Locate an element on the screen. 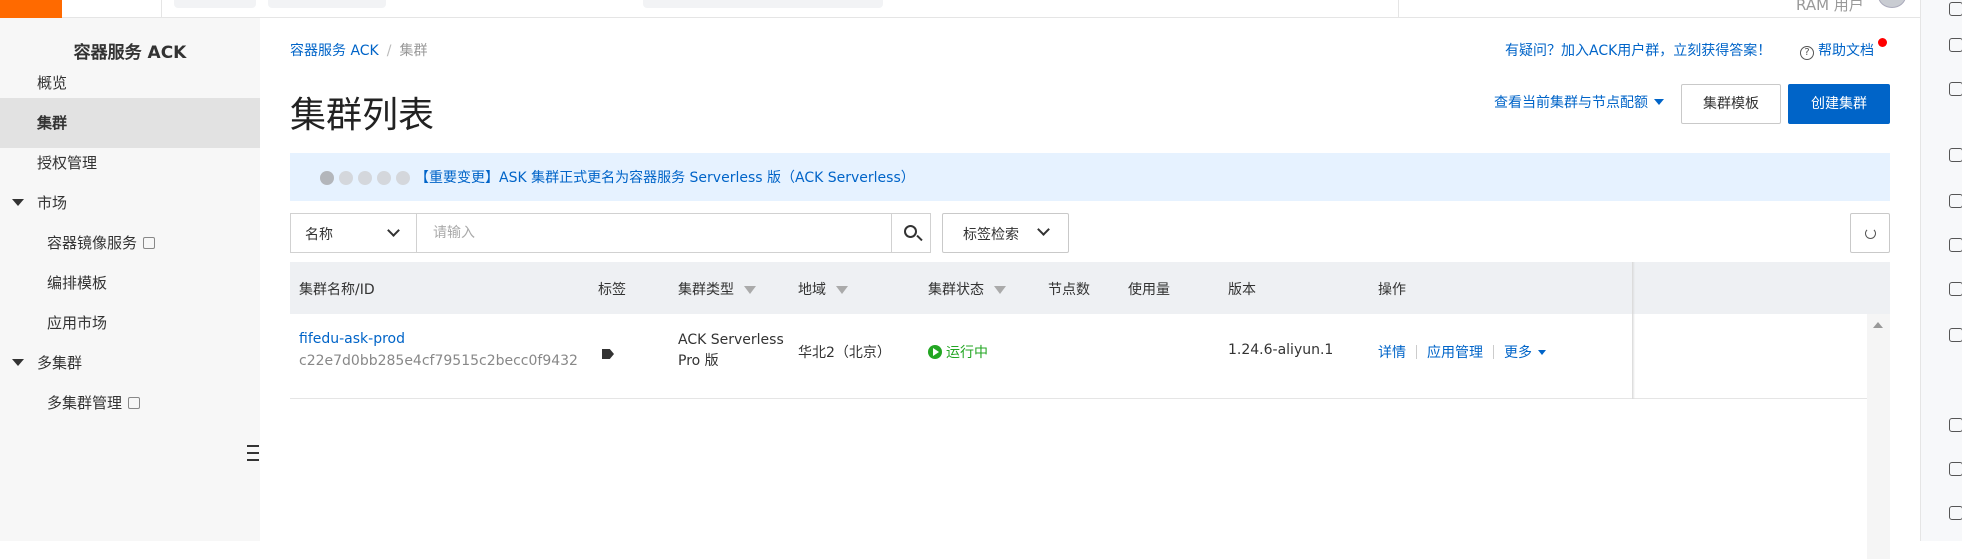  help-doc-link: ? 帮助文档 is located at coordinates (1837, 50).